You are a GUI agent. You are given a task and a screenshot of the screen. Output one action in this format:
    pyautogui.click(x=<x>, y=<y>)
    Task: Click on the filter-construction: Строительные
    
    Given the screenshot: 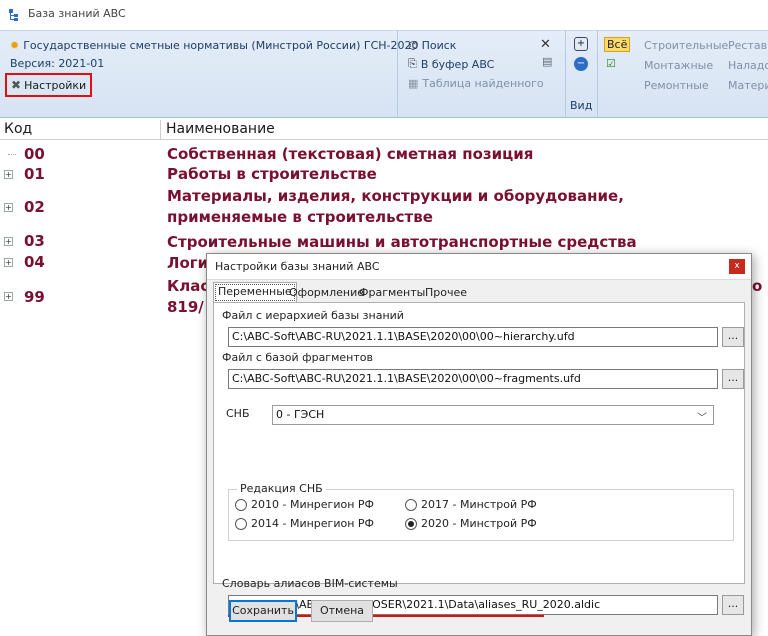 What is the action you would take?
    pyautogui.click(x=686, y=45)
    